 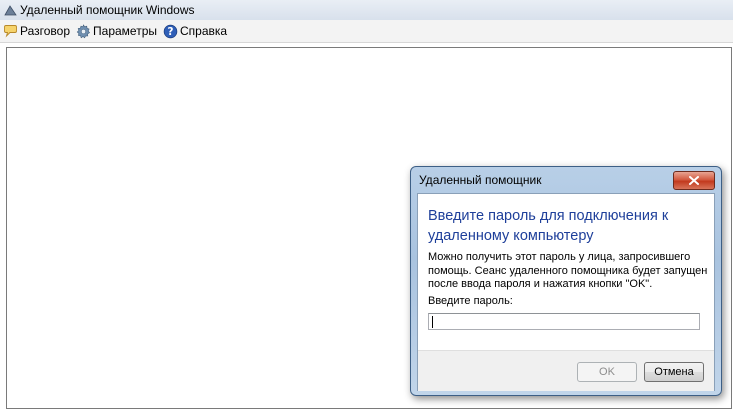 I want to click on text-caret, so click(x=432, y=322).